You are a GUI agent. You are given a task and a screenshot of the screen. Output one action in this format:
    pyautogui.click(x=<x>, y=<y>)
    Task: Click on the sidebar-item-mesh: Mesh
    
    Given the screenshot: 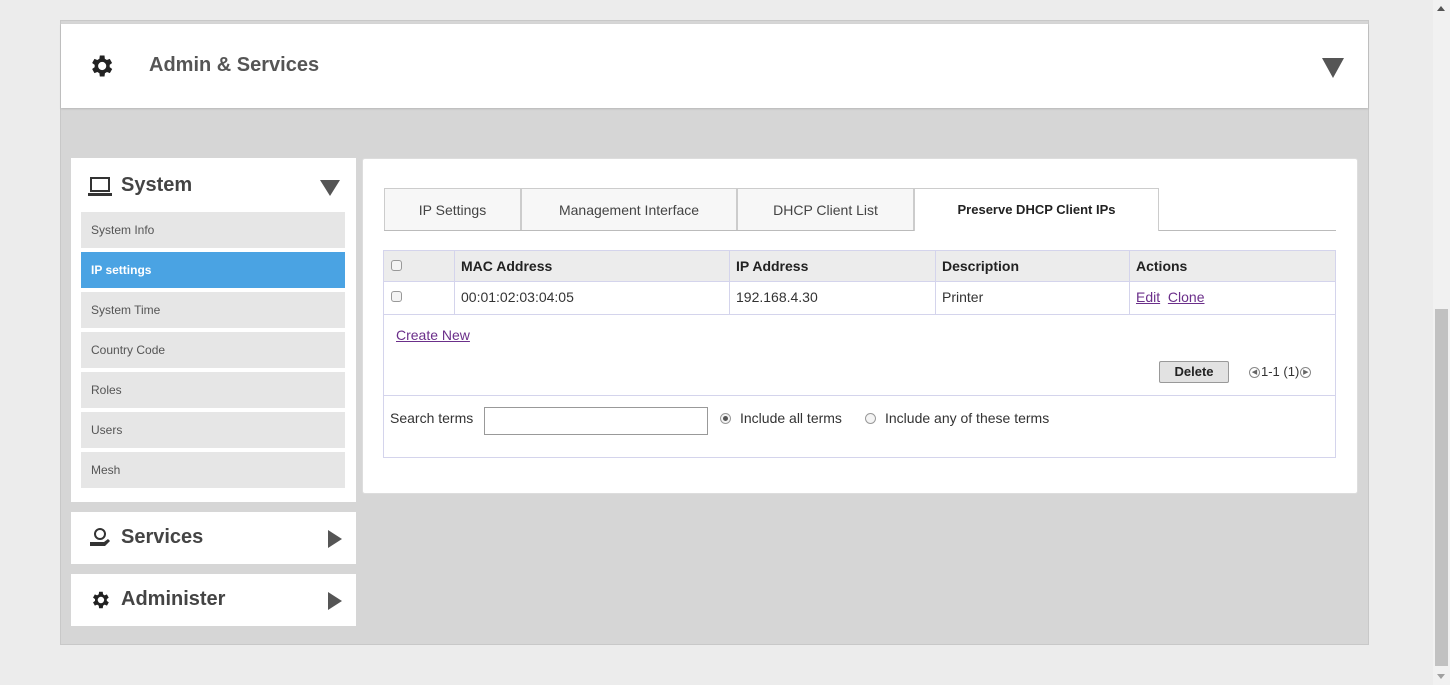 What is the action you would take?
    pyautogui.click(x=213, y=470)
    